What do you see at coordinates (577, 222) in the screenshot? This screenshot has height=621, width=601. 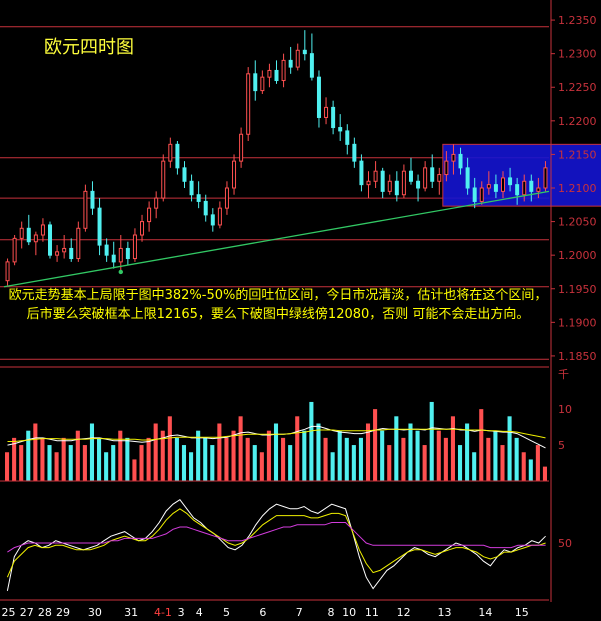 I see `price-tick-label: 1.2050` at bounding box center [577, 222].